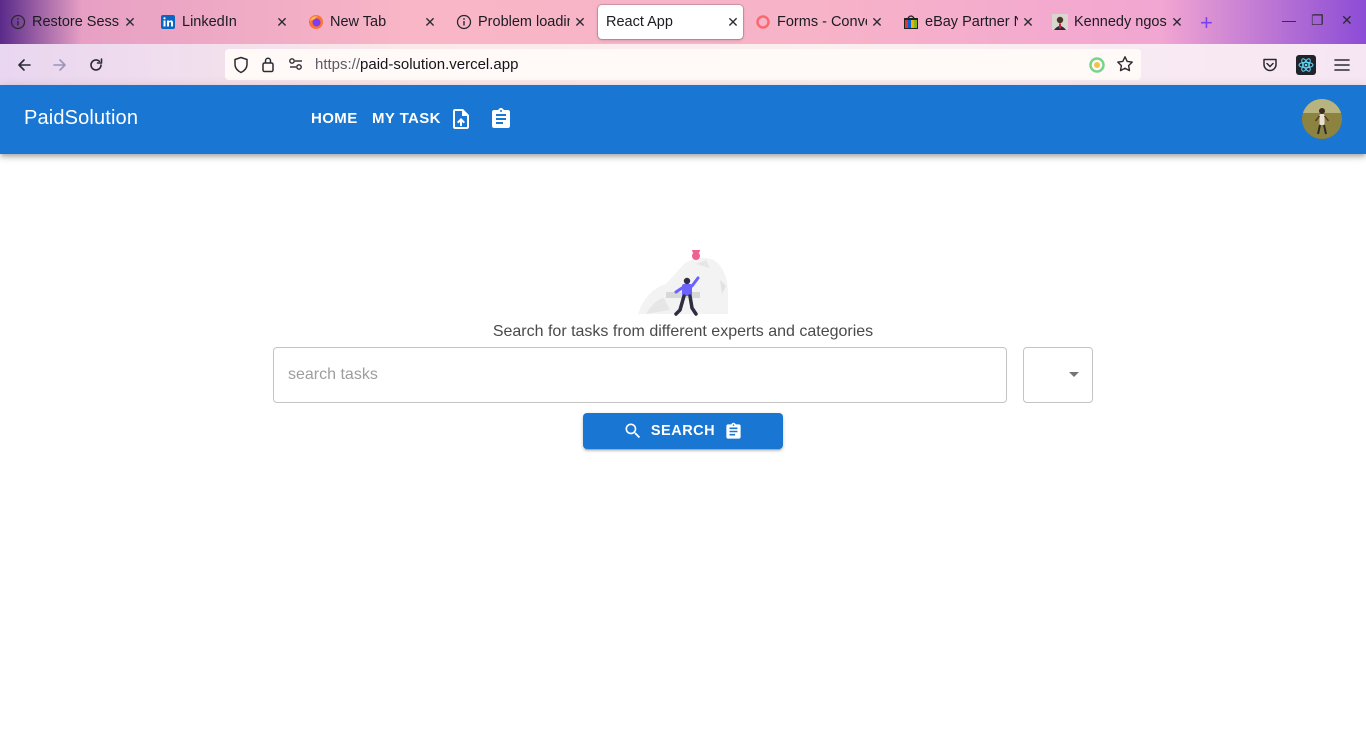 Image resolution: width=1366 pixels, height=741 pixels. I want to click on search-button: SEARCH, so click(683, 431).